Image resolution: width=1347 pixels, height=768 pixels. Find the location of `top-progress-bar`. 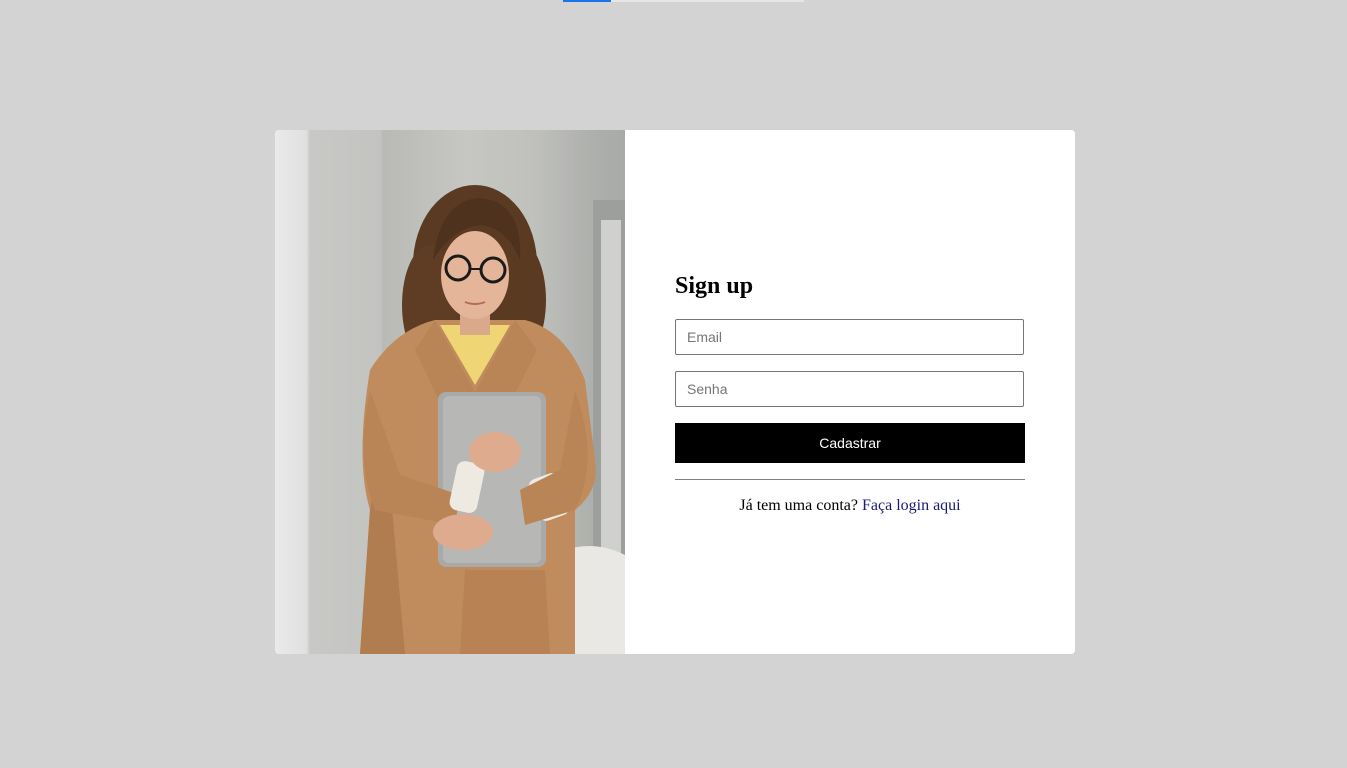

top-progress-bar is located at coordinates (683, 1).